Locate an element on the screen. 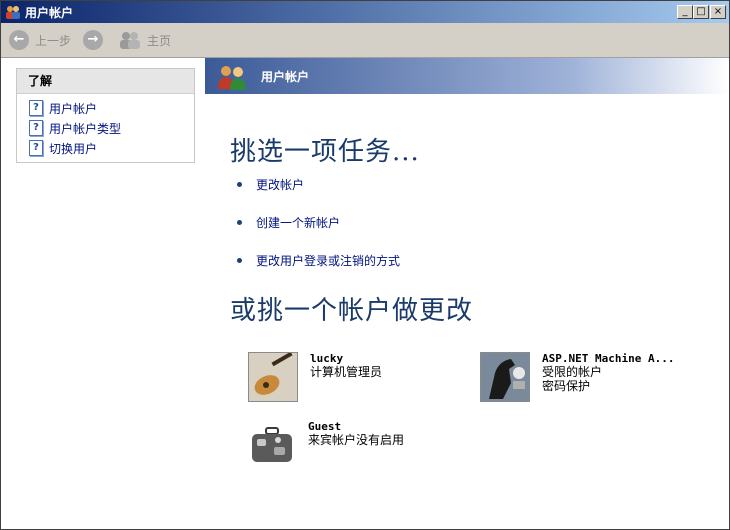  sidebar-item-label: 切换用户 is located at coordinates (73, 148).